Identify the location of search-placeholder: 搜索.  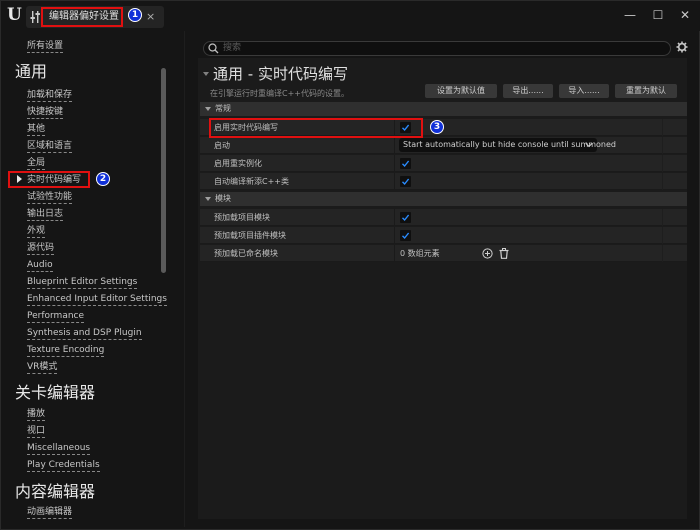
(232, 48).